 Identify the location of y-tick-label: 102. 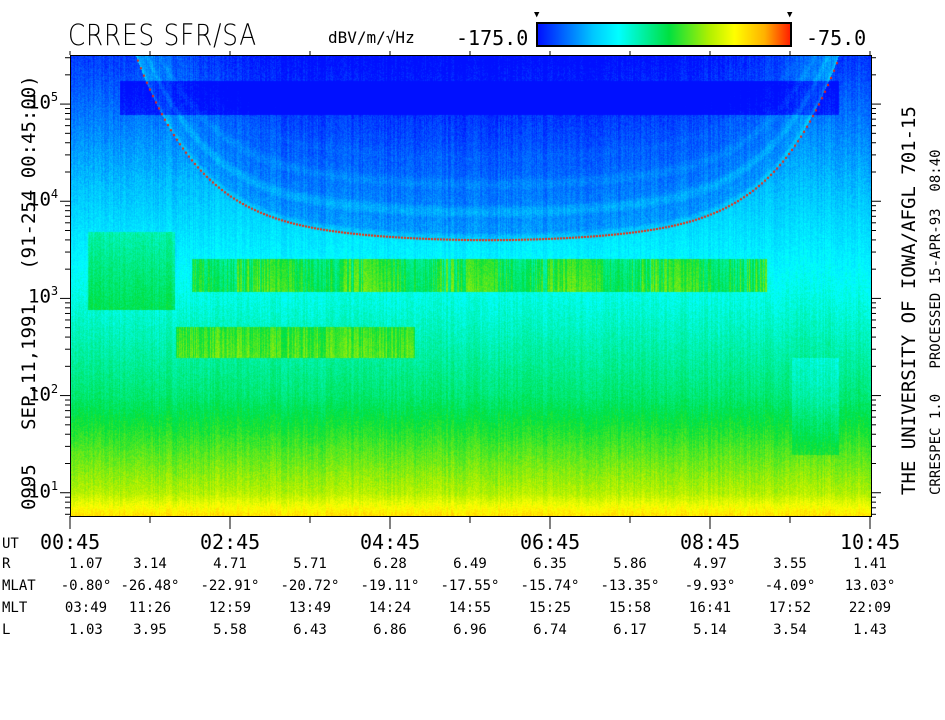
(43, 393).